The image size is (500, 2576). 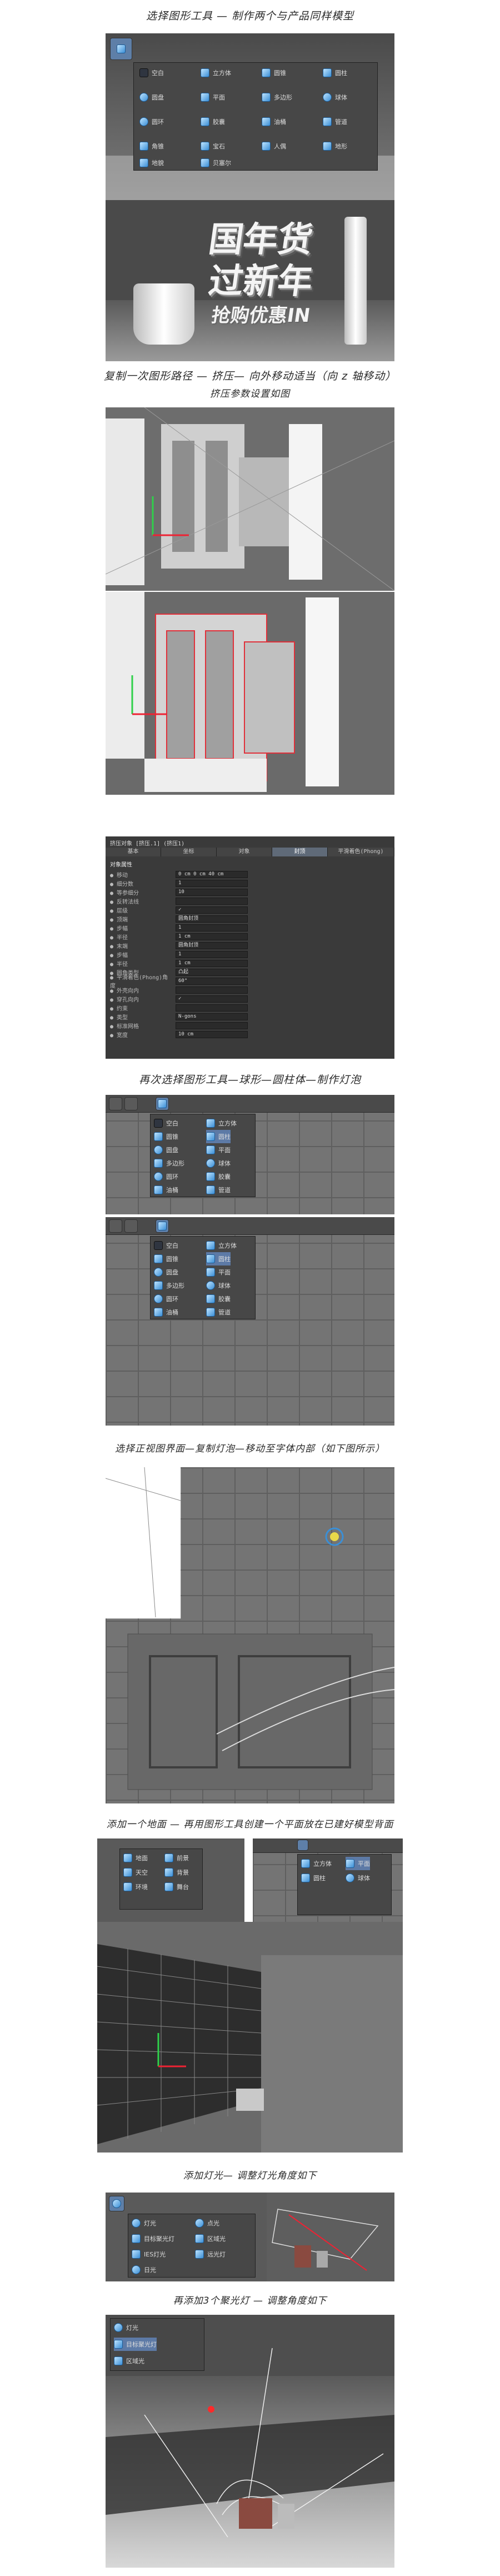 I want to click on param-row: ● 层级 ✓, so click(x=179, y=909).